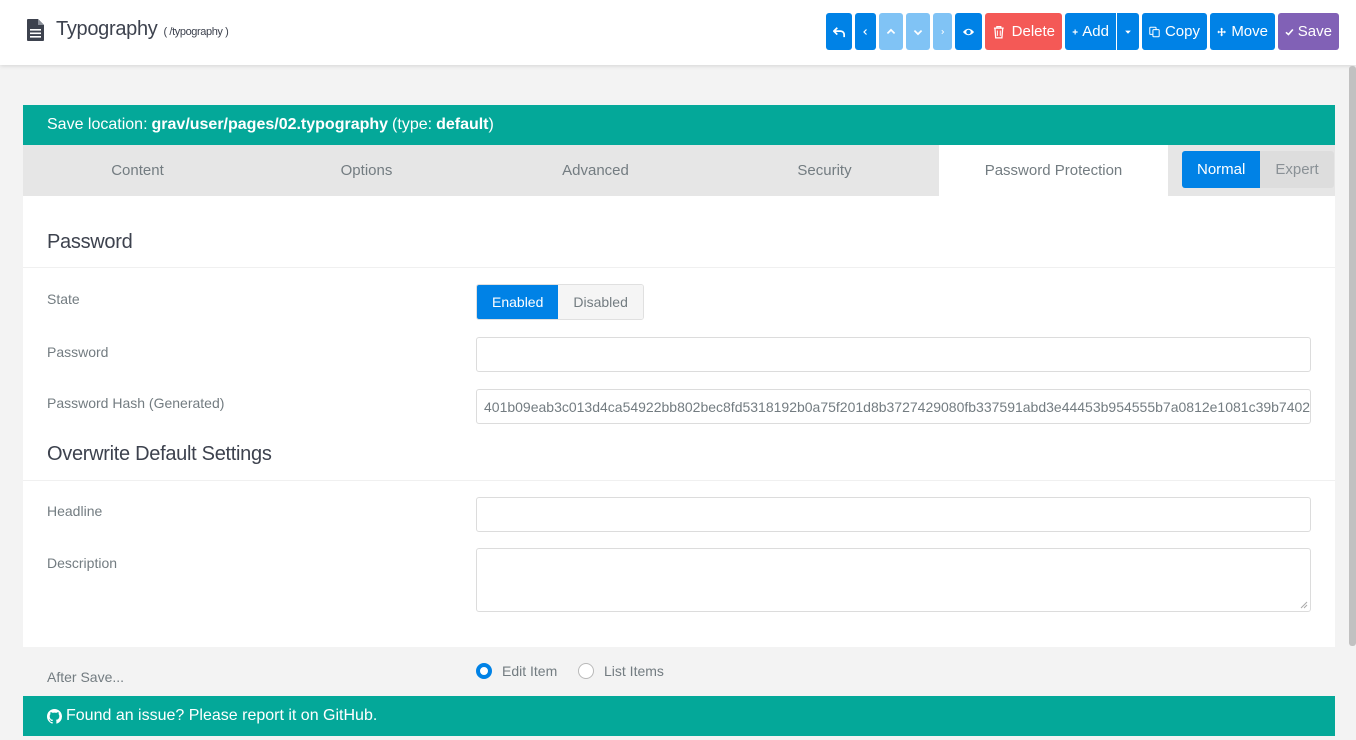  I want to click on document-icon, so click(35, 29).